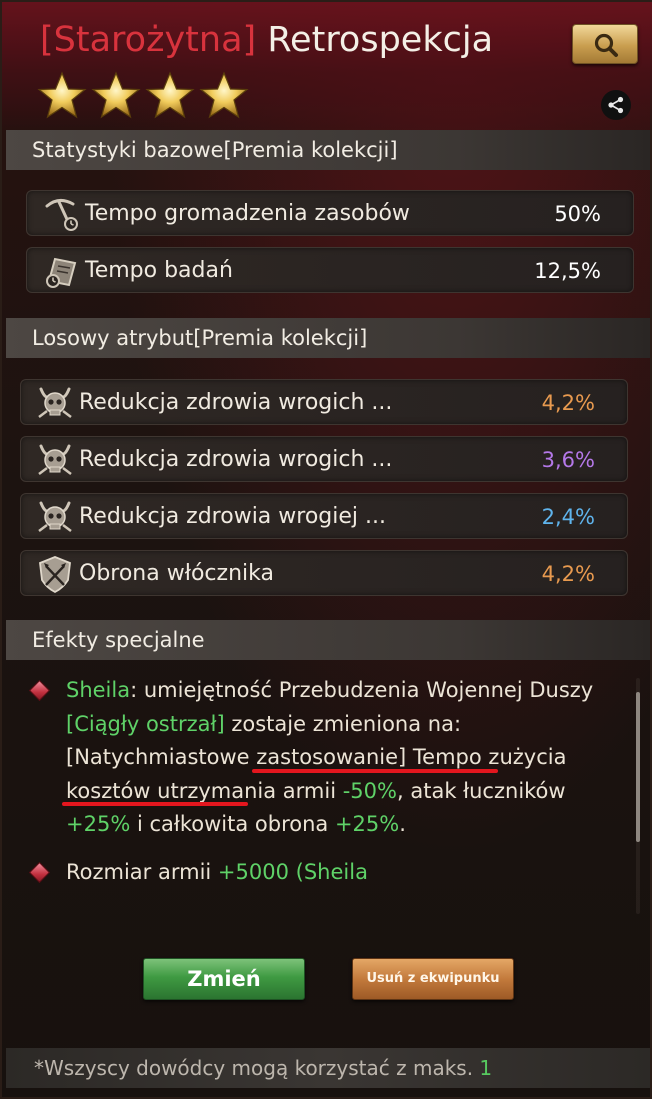 The width and height of the screenshot is (652, 1099). I want to click on search-button, so click(605, 44).